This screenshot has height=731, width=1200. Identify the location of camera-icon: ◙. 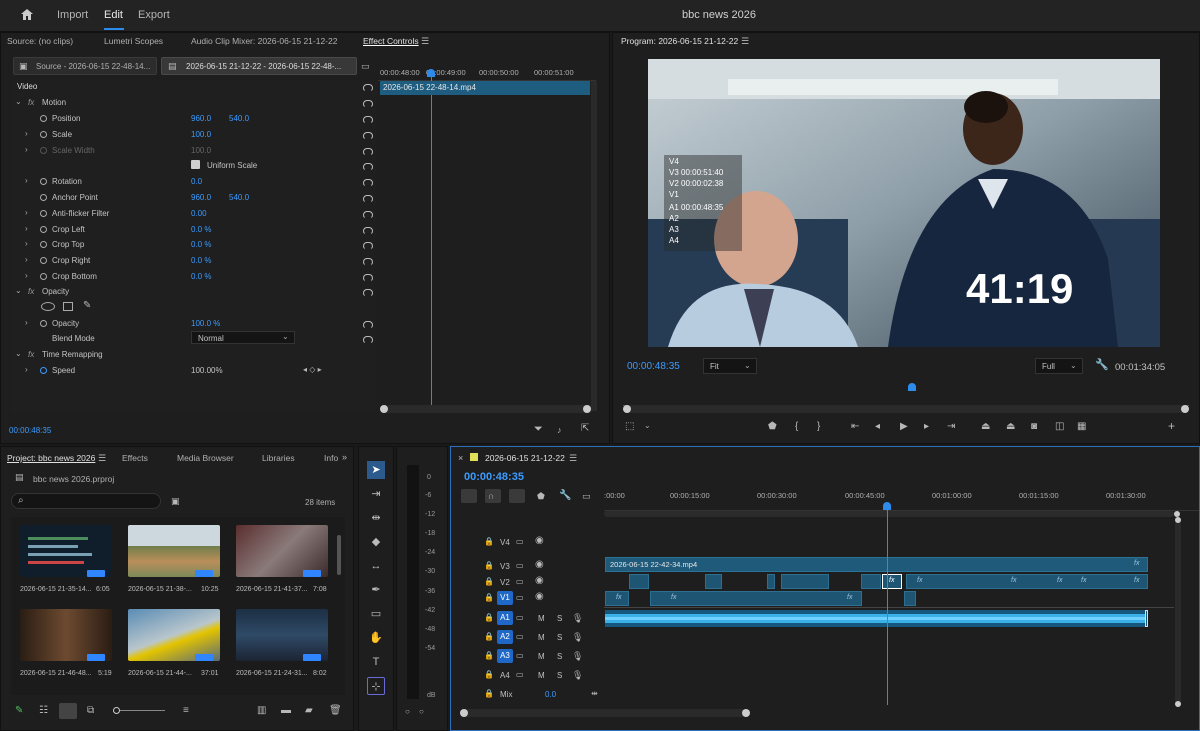
(1034, 427).